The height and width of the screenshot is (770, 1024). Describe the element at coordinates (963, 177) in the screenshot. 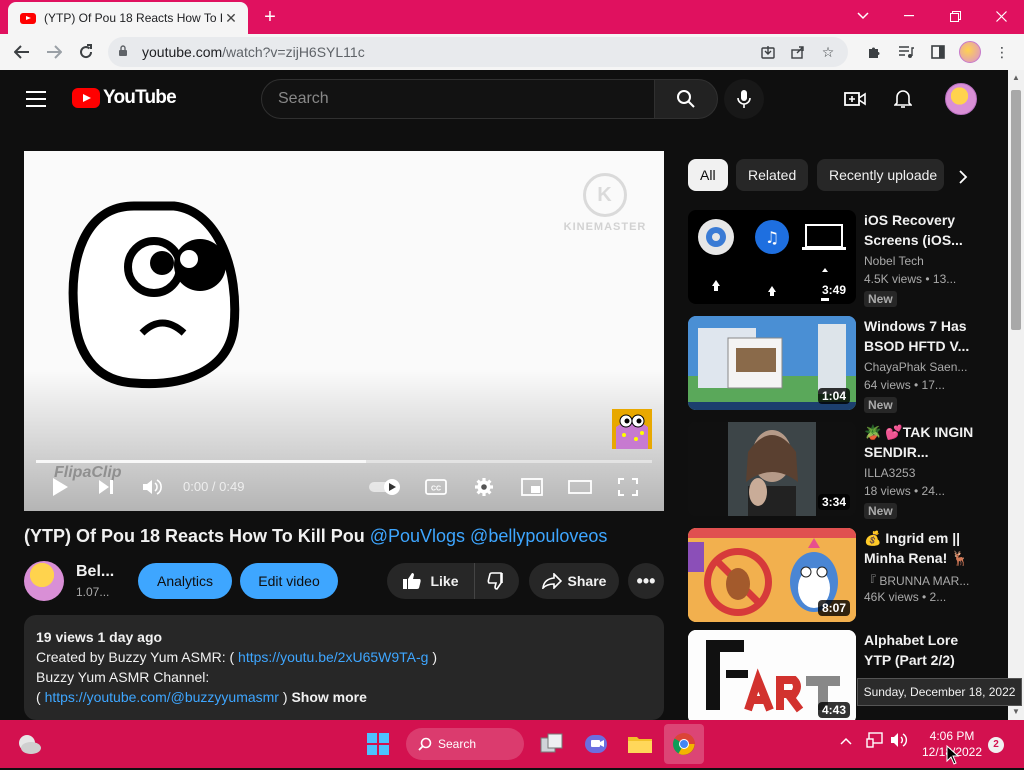

I see `chips-next-arrow-icon` at that location.